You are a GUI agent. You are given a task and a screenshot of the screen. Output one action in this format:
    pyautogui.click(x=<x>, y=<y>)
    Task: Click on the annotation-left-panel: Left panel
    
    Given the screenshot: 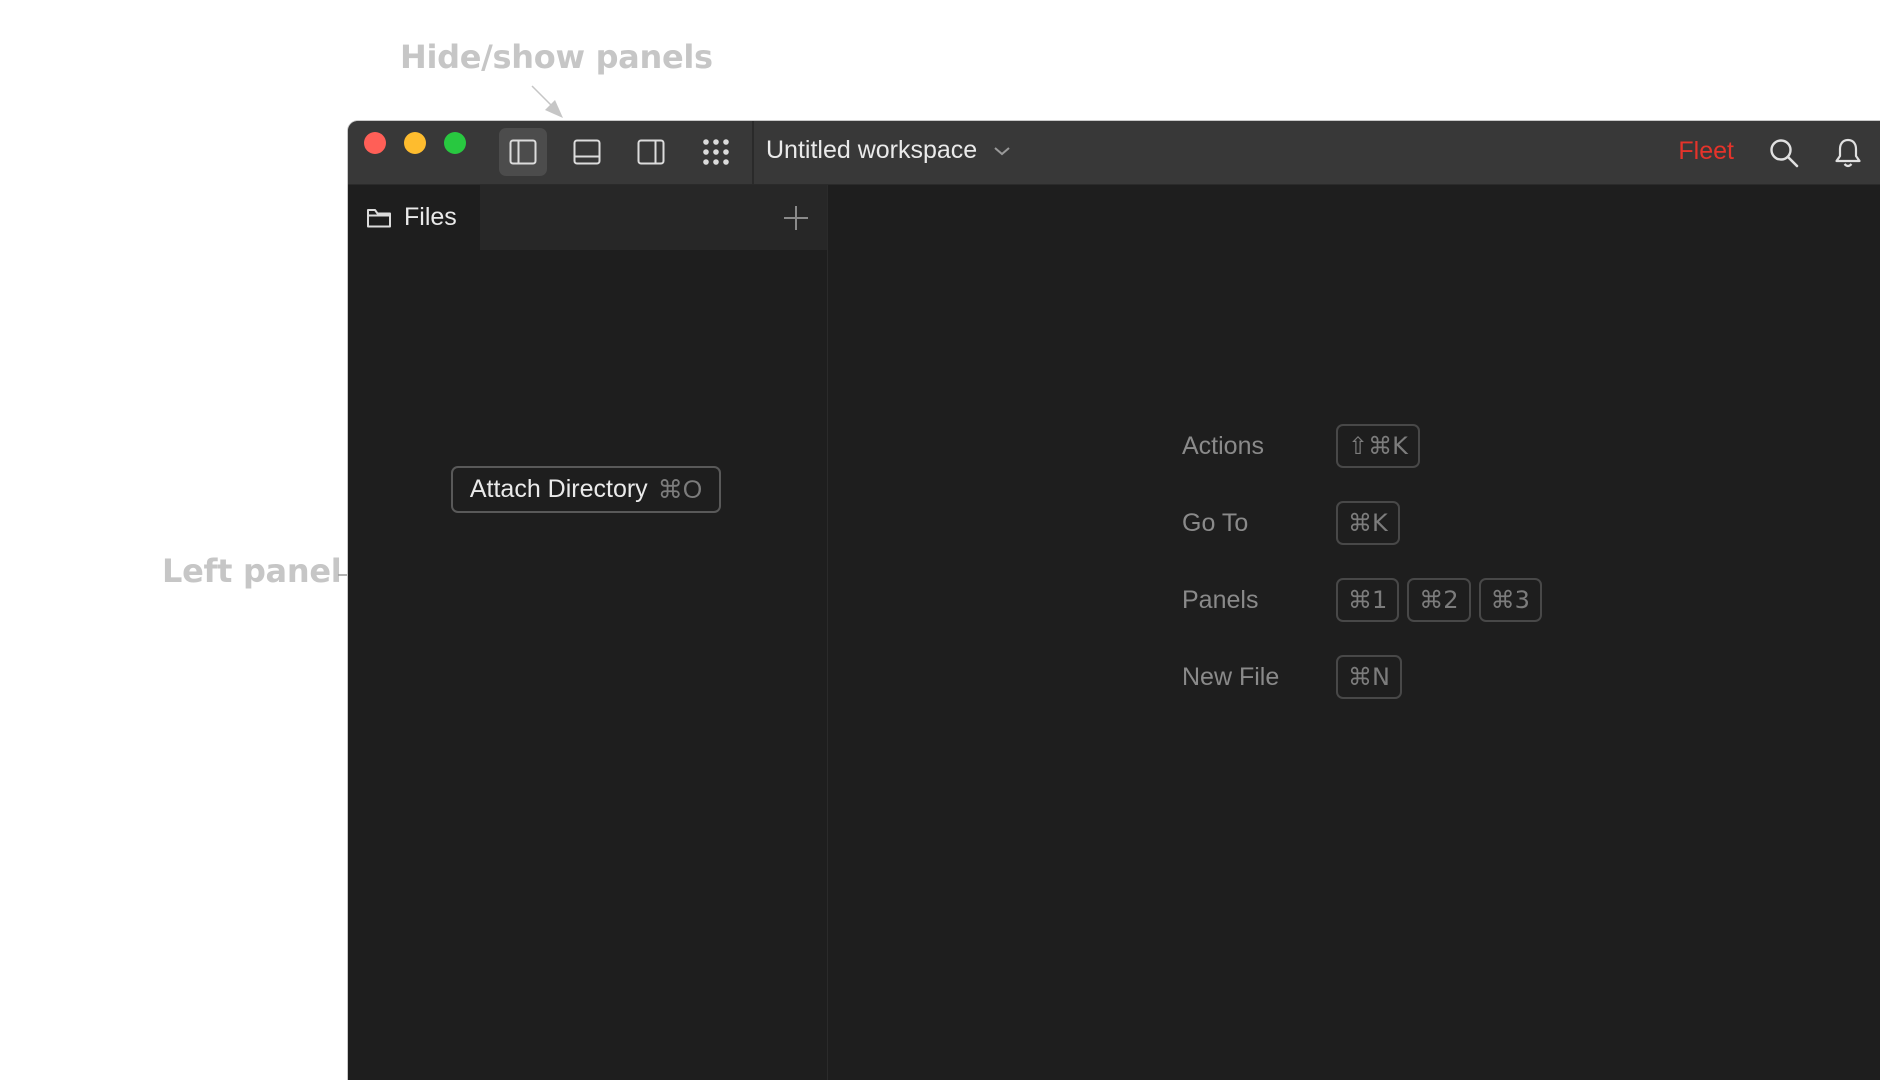 What is the action you would take?
    pyautogui.click(x=251, y=571)
    